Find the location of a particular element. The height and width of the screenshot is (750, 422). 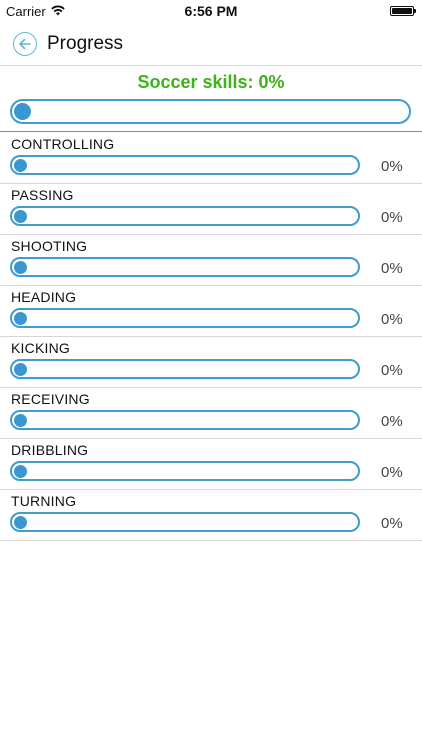

overall-progress-section: Soccer skills: 0% is located at coordinates (211, 99).